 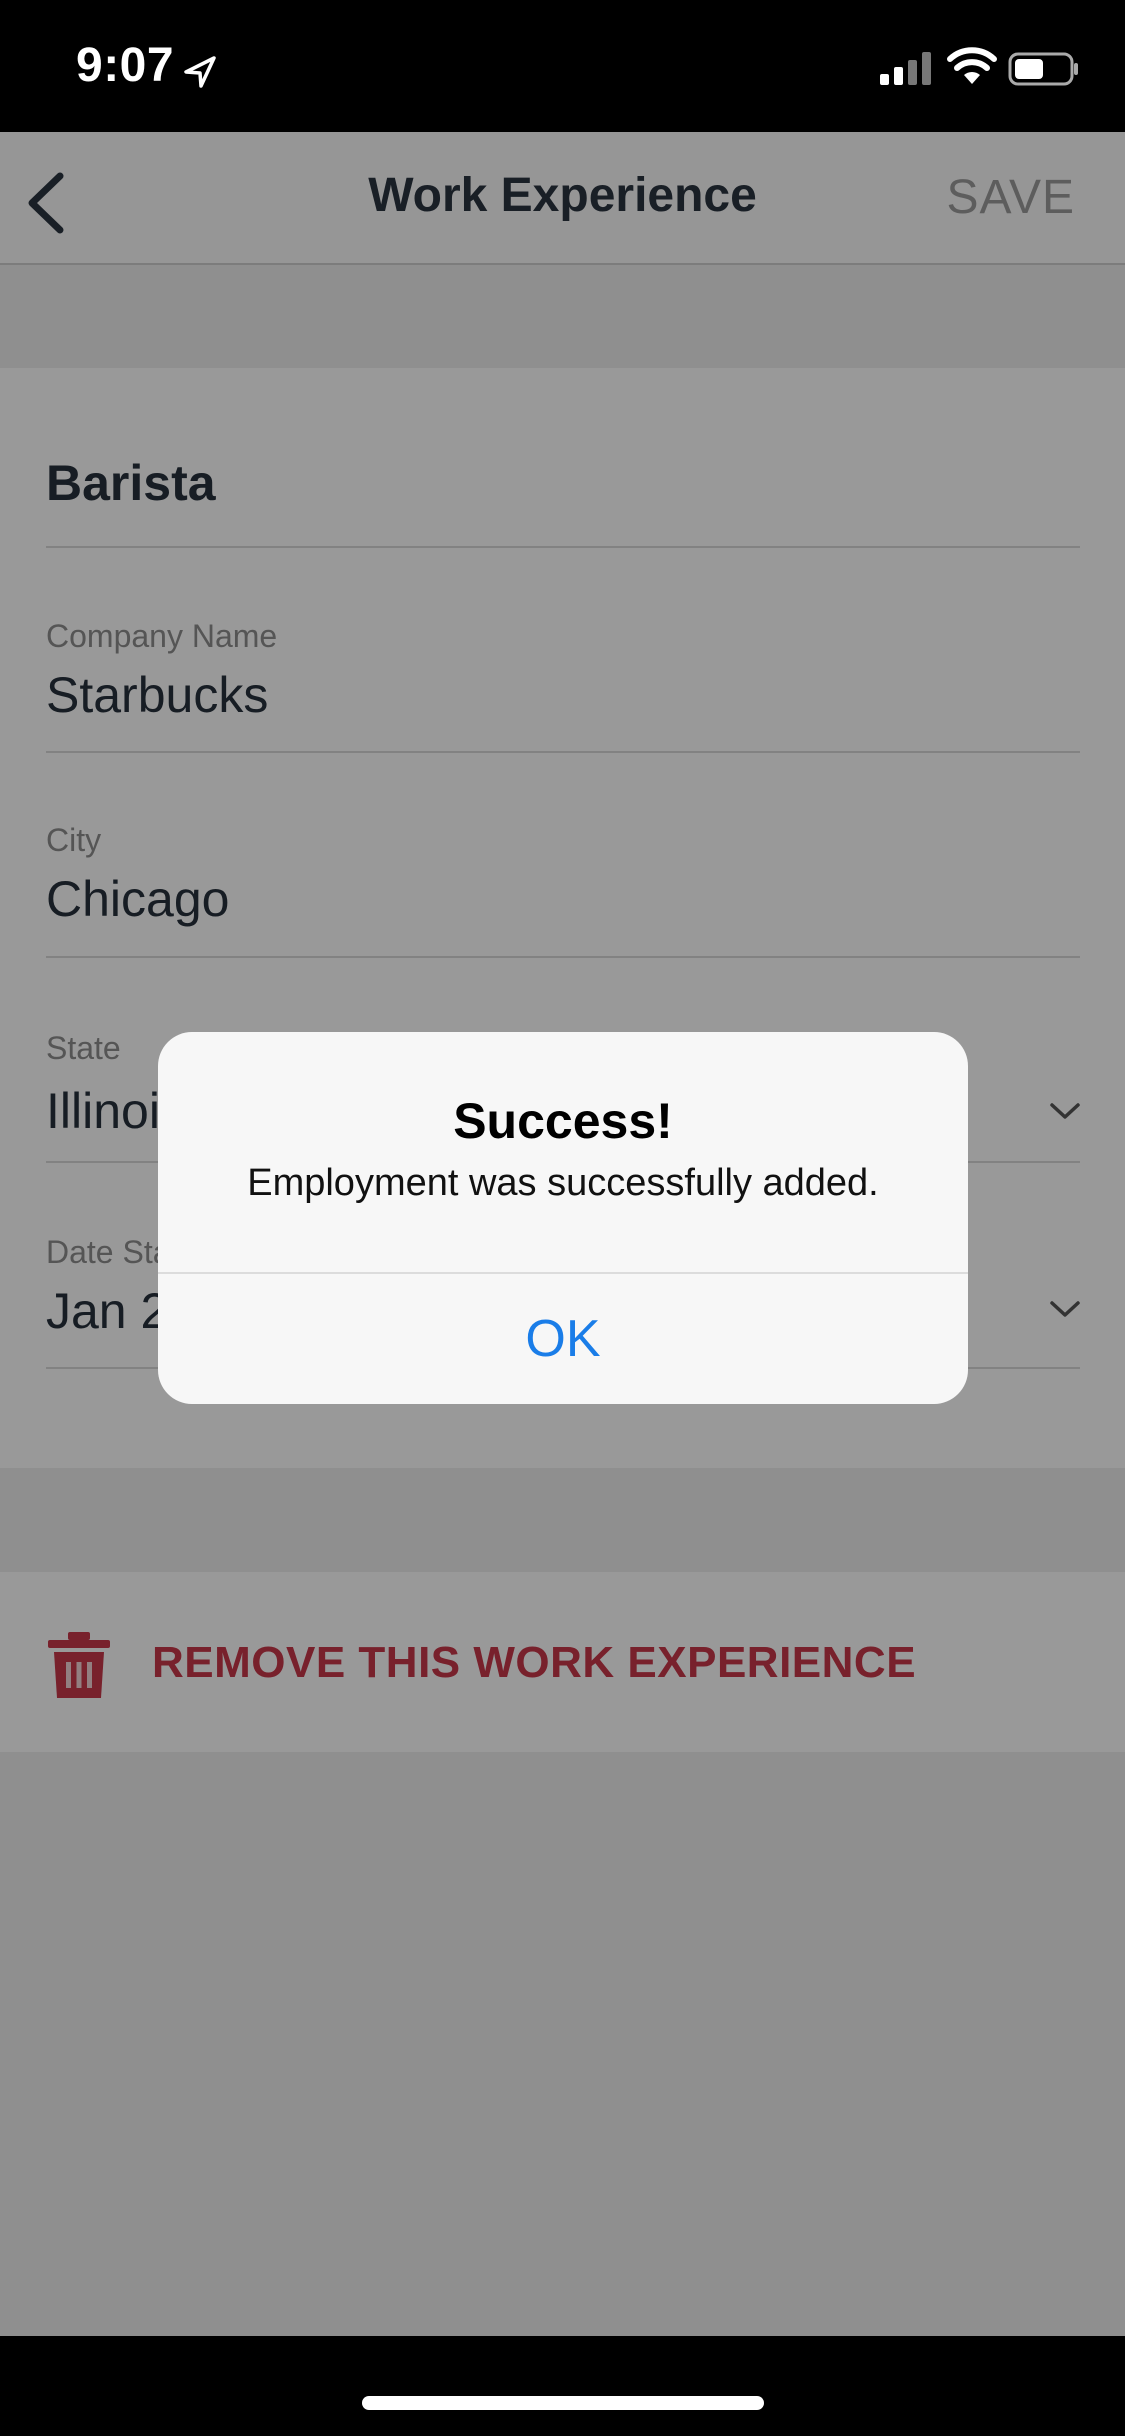 What do you see at coordinates (972, 65) in the screenshot?
I see `wifi-icon` at bounding box center [972, 65].